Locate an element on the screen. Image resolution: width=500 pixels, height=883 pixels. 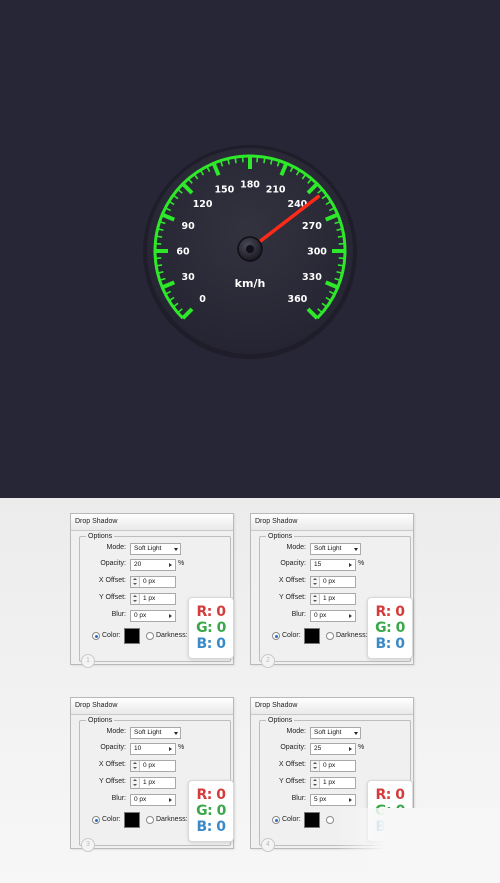
blur-field: 5 px is located at coordinates (333, 800).